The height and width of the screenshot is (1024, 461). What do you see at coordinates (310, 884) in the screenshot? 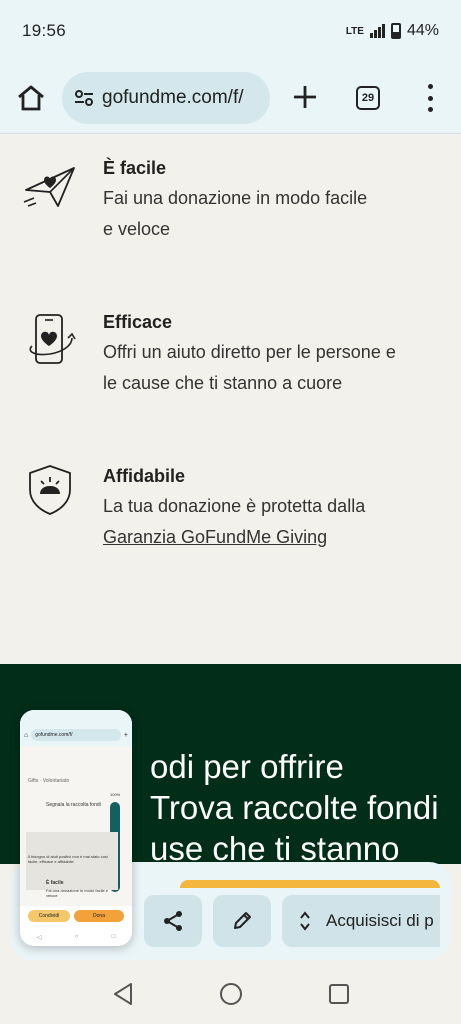
I see `donate-button-partial` at bounding box center [310, 884].